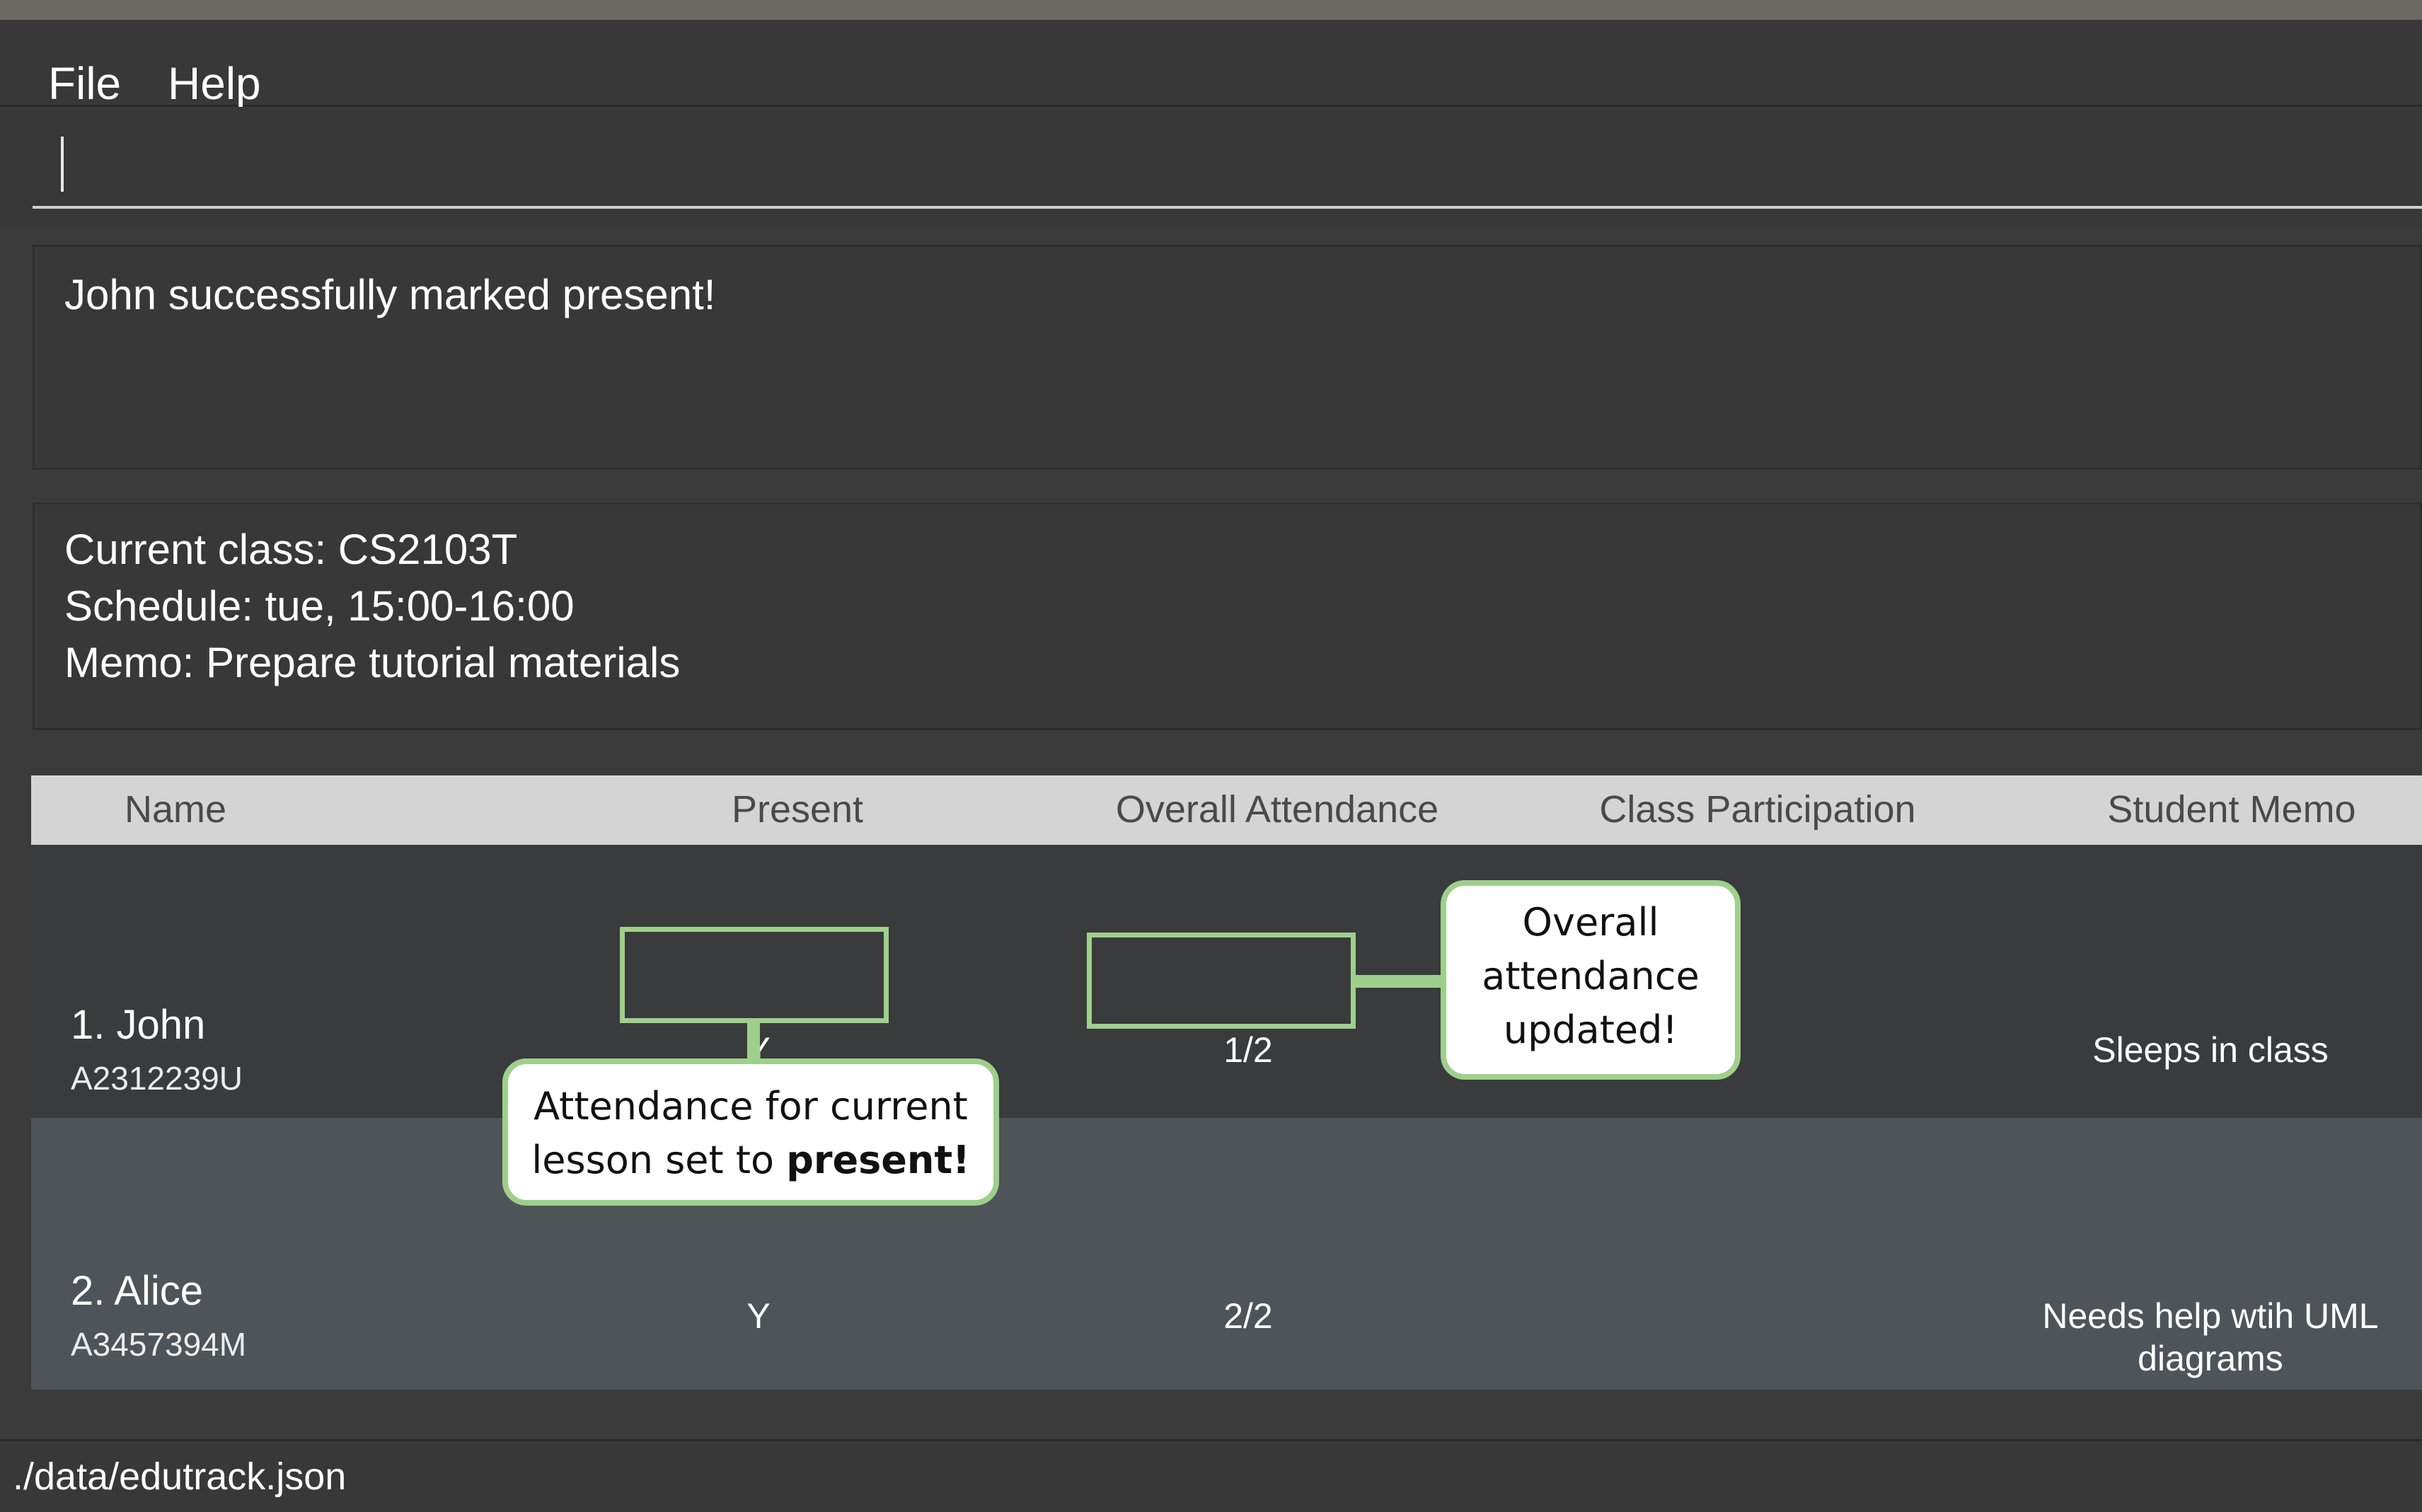 This screenshot has height=1512, width=2422. I want to click on schedule-label: Schedule: tue, 15:00-16:00, so click(319, 606).